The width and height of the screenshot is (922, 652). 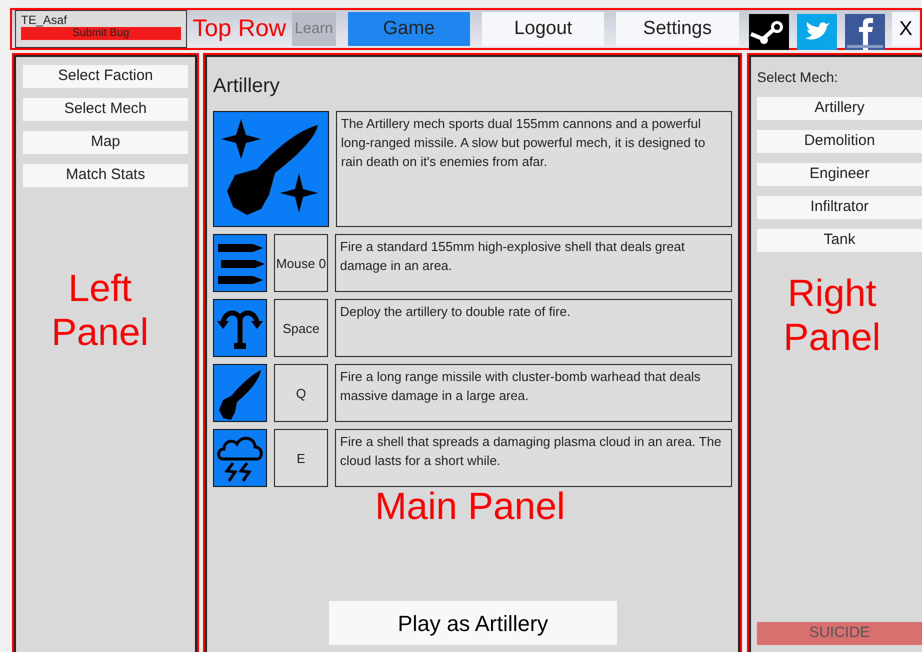 What do you see at coordinates (677, 29) in the screenshot?
I see `nav-tab: Settings` at bounding box center [677, 29].